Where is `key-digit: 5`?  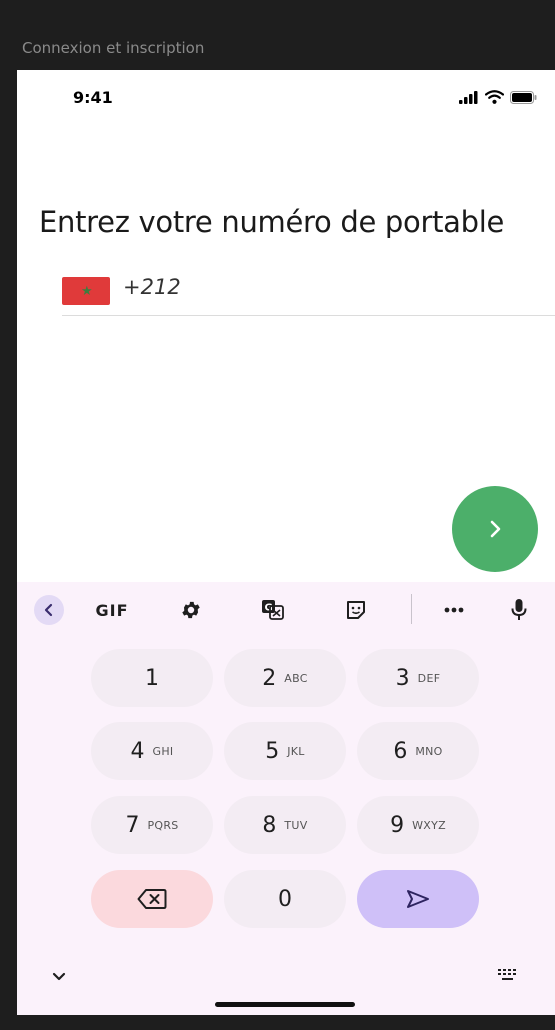
key-digit: 5 is located at coordinates (272, 751).